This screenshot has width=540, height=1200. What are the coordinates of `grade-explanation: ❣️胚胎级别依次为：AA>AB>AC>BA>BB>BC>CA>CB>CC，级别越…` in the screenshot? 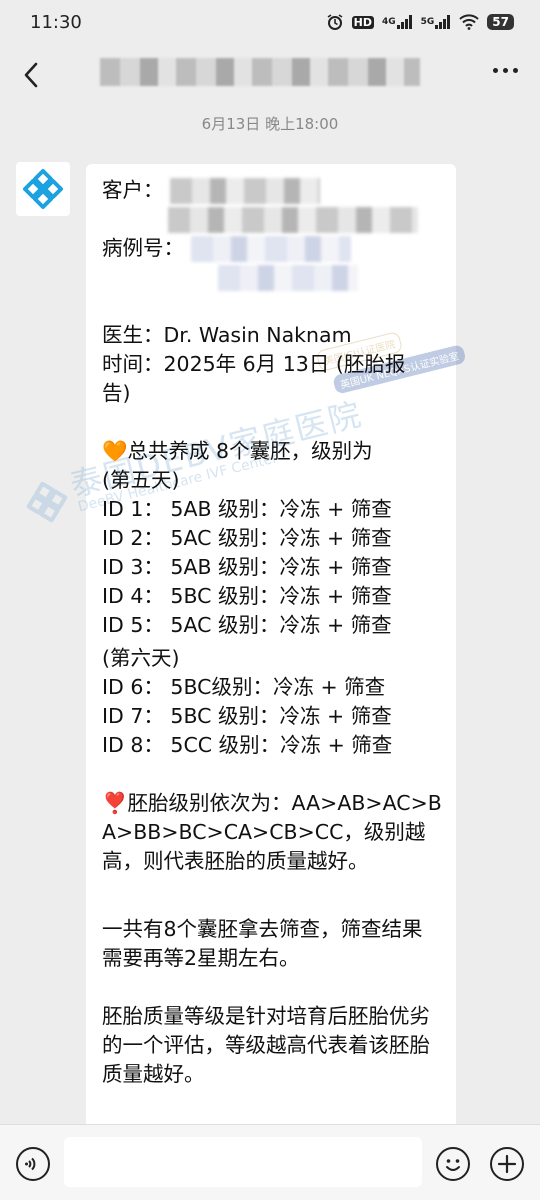 It's located at (272, 832).